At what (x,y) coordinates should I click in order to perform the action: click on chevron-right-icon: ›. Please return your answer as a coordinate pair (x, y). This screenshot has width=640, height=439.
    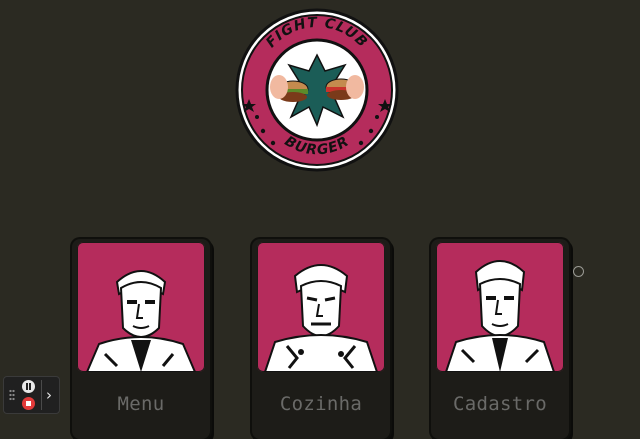
    Looking at the image, I should click on (49, 395).